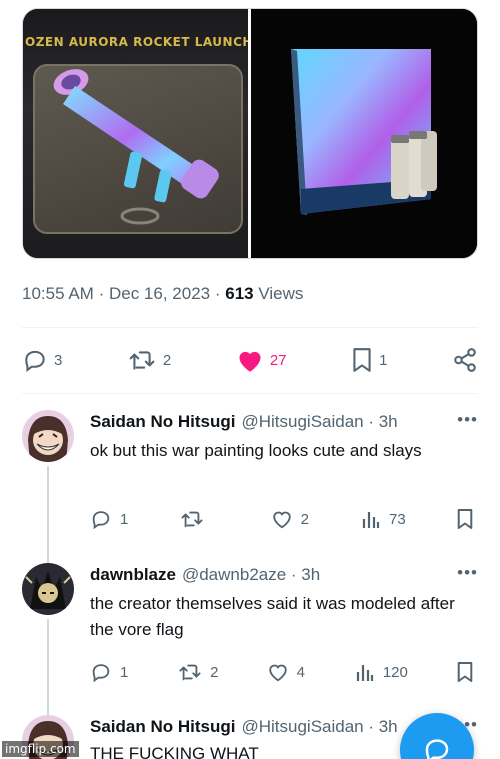 Image resolution: width=500 pixels, height=759 pixels. Describe the element at coordinates (397, 519) in the screenshot. I see `views-count: 73` at that location.